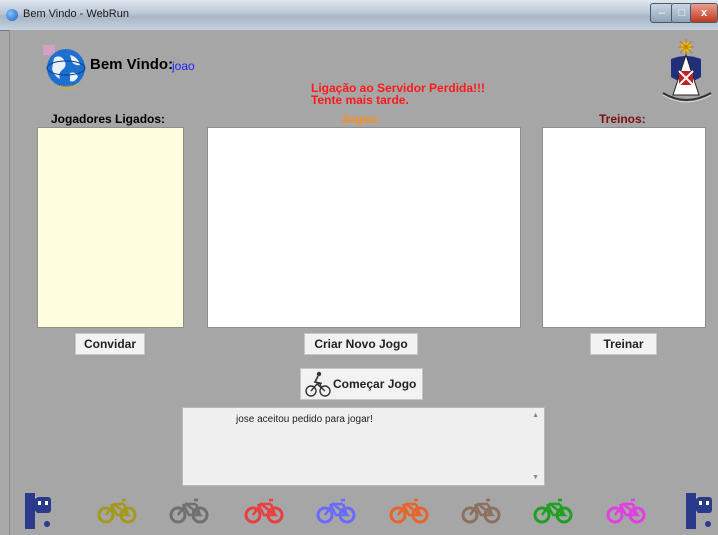 This screenshot has width=718, height=535. Describe the element at coordinates (375, 384) in the screenshot. I see `start-game-label: Começar Jogo` at that location.